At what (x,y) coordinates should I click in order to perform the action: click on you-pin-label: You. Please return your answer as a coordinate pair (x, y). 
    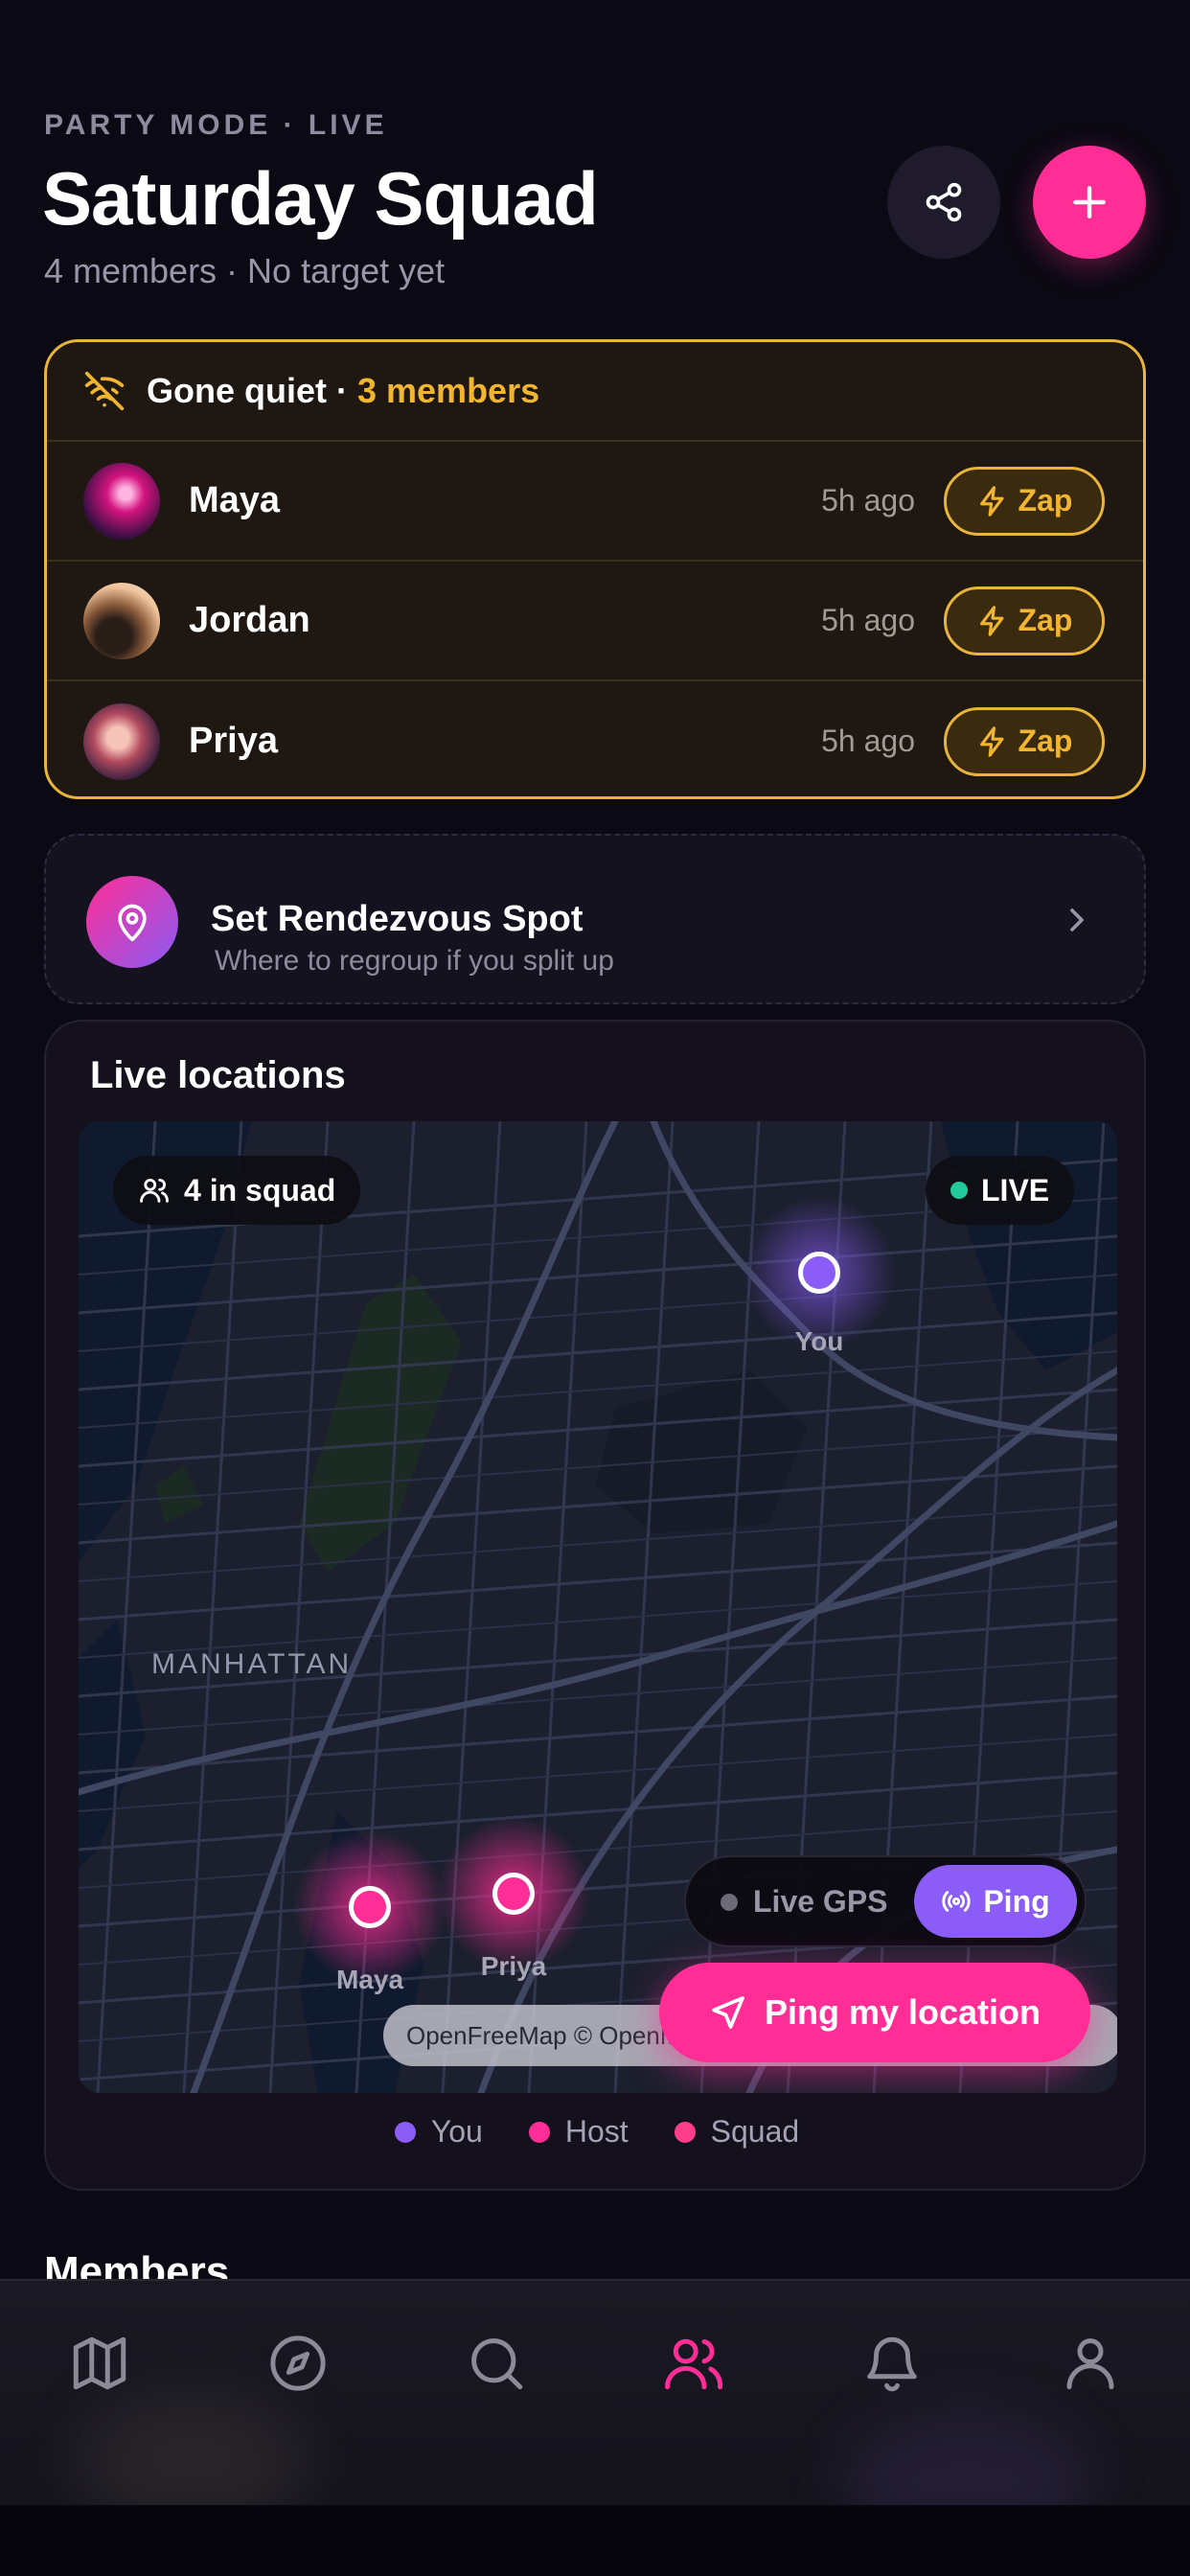
    Looking at the image, I should click on (819, 1341).